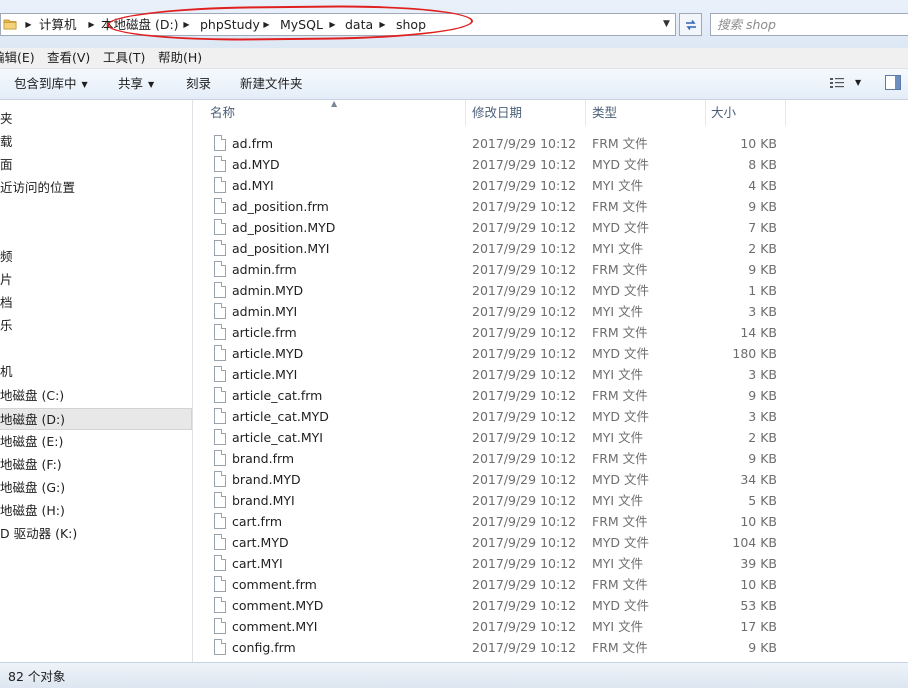 Image resolution: width=908 pixels, height=690 pixels. Describe the element at coordinates (550, 563) in the screenshot. I see `file-row: cart.MYI 2017/9/29 10:12 MYI 文件 39 KB` at that location.